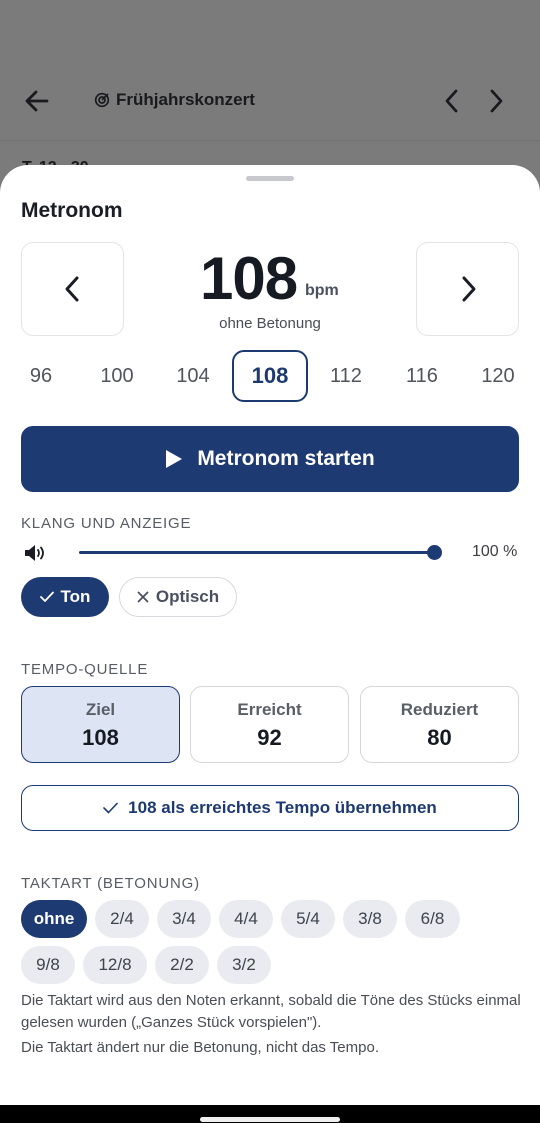  Describe the element at coordinates (370, 919) in the screenshot. I see `time-signature-chip: 3/8` at that location.